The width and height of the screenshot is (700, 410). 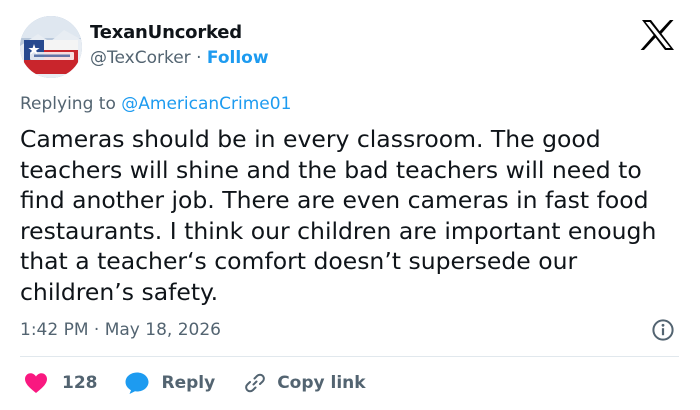 I want to click on divider, so click(x=349, y=356).